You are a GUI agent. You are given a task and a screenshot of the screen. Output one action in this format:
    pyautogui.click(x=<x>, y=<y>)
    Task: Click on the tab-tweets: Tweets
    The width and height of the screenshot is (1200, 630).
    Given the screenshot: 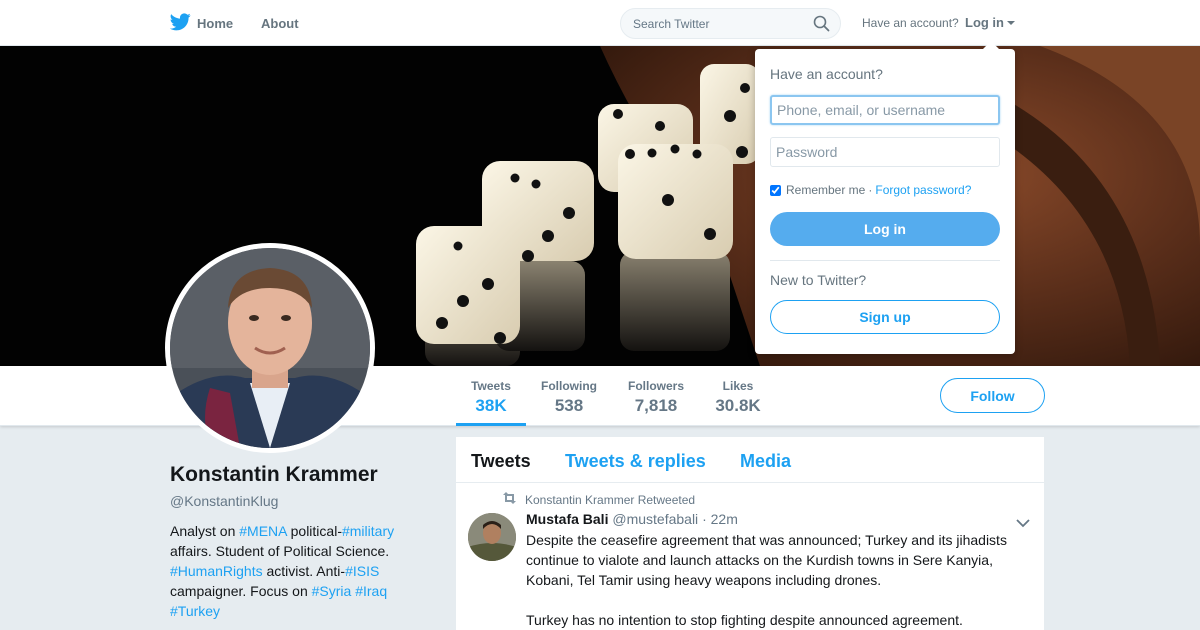 What is the action you would take?
    pyautogui.click(x=501, y=461)
    